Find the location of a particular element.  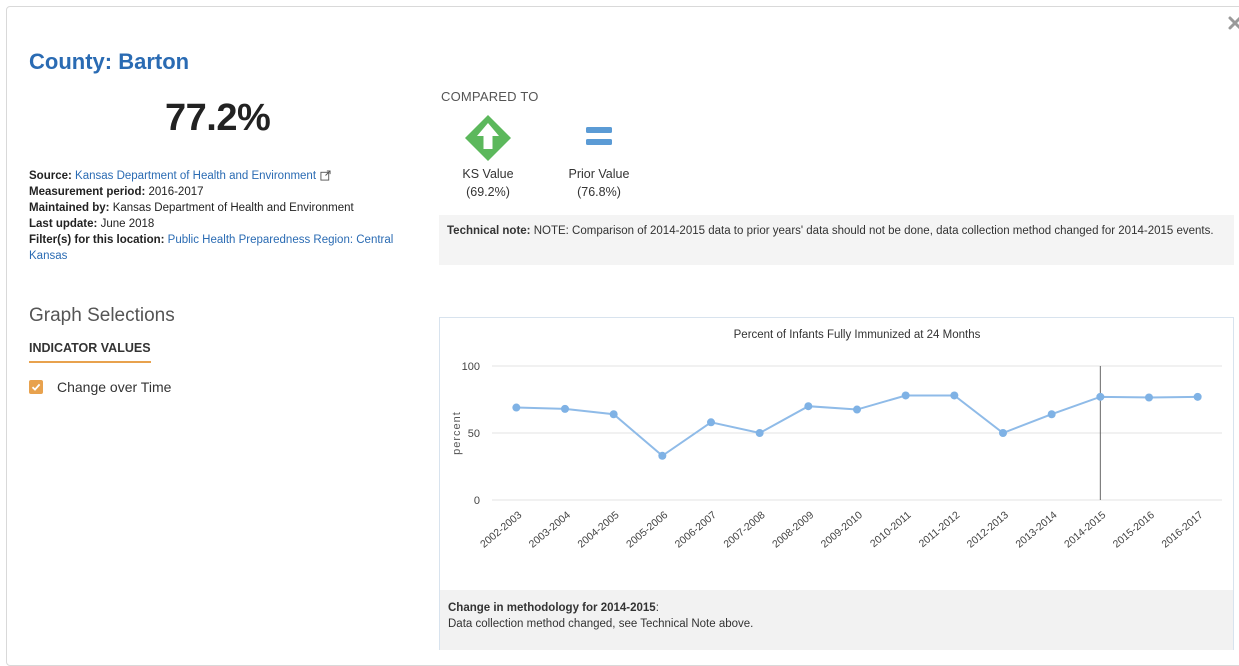

x-tick-label: 2011-2012 is located at coordinates (940, 529).